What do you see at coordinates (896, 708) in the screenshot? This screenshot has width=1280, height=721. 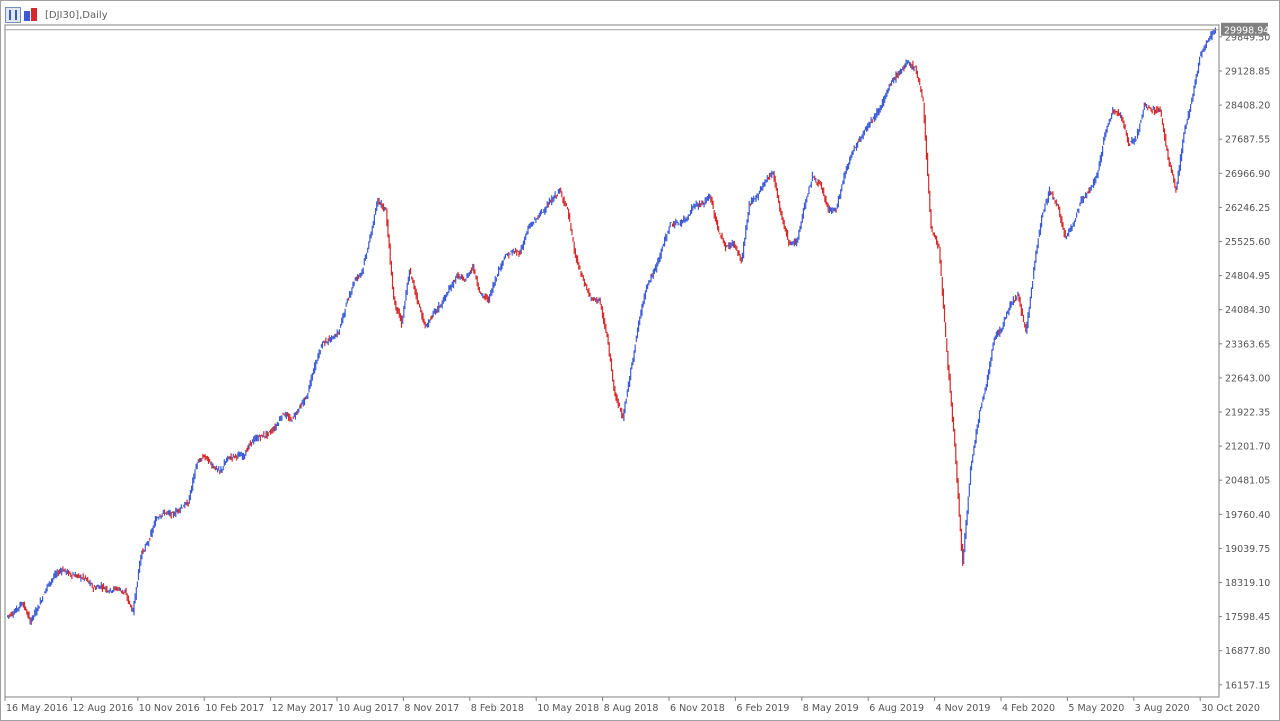 I see `time-tick-label: 6 Aug 2019` at bounding box center [896, 708].